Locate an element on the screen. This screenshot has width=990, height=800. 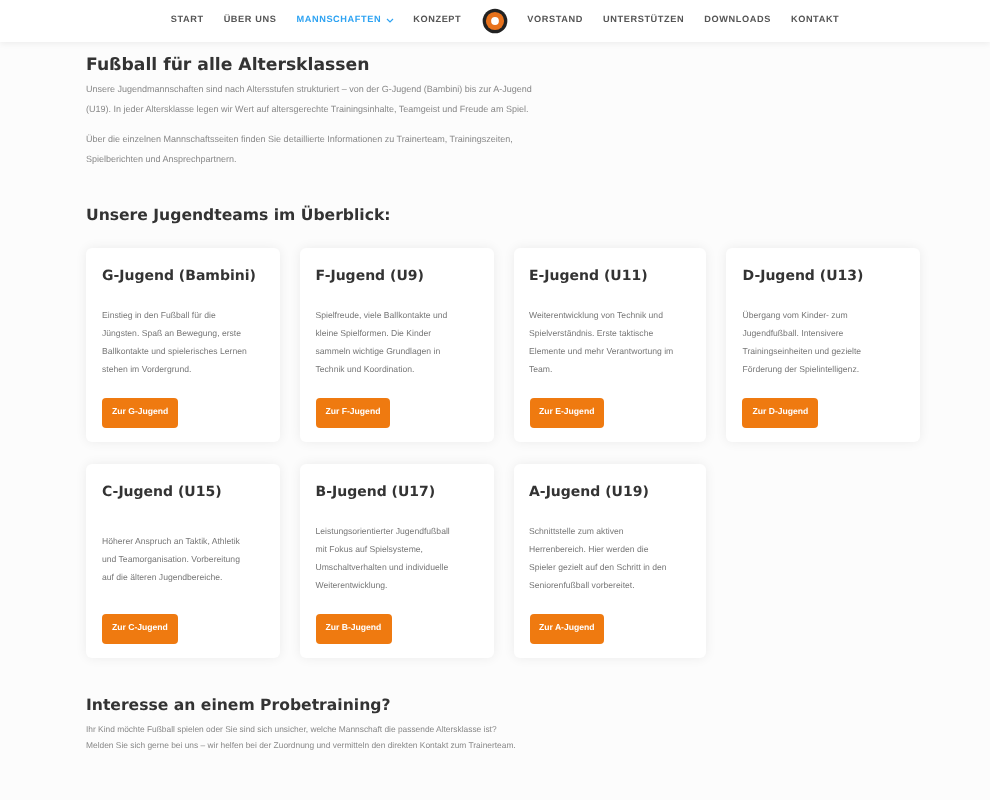
club-logo-icon is located at coordinates (494, 21).